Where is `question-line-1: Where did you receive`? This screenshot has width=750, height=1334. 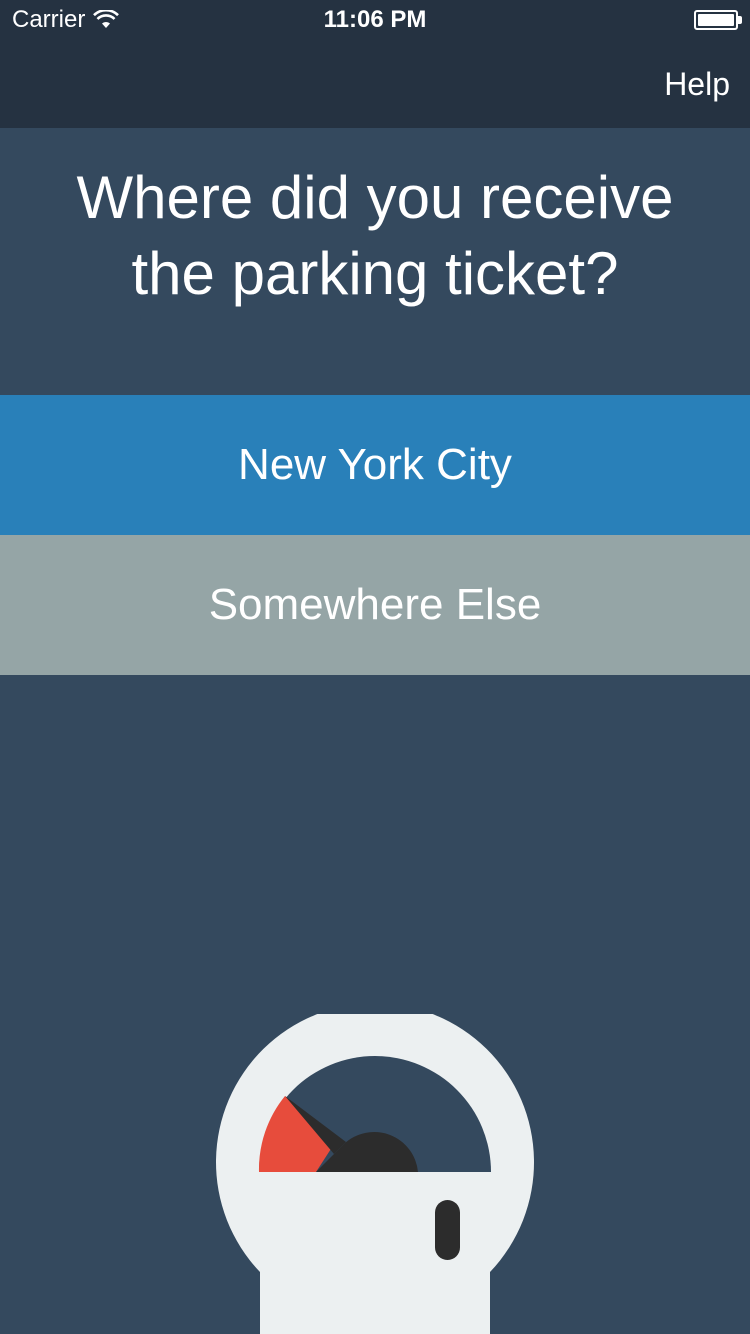 question-line-1: Where did you receive is located at coordinates (375, 197).